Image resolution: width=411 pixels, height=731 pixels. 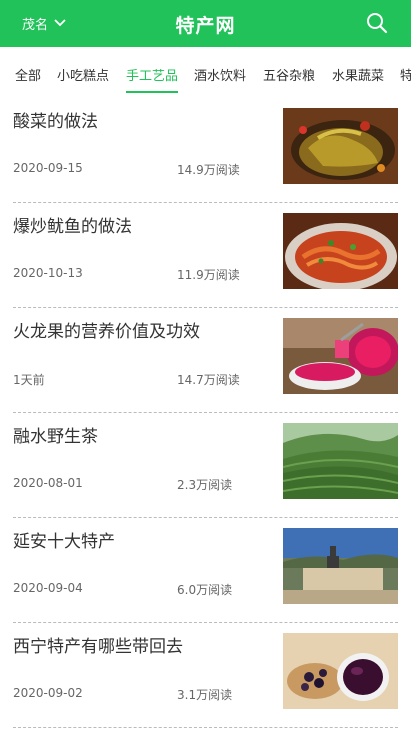 I want to click on yanan-monument-photo, so click(x=340, y=566).